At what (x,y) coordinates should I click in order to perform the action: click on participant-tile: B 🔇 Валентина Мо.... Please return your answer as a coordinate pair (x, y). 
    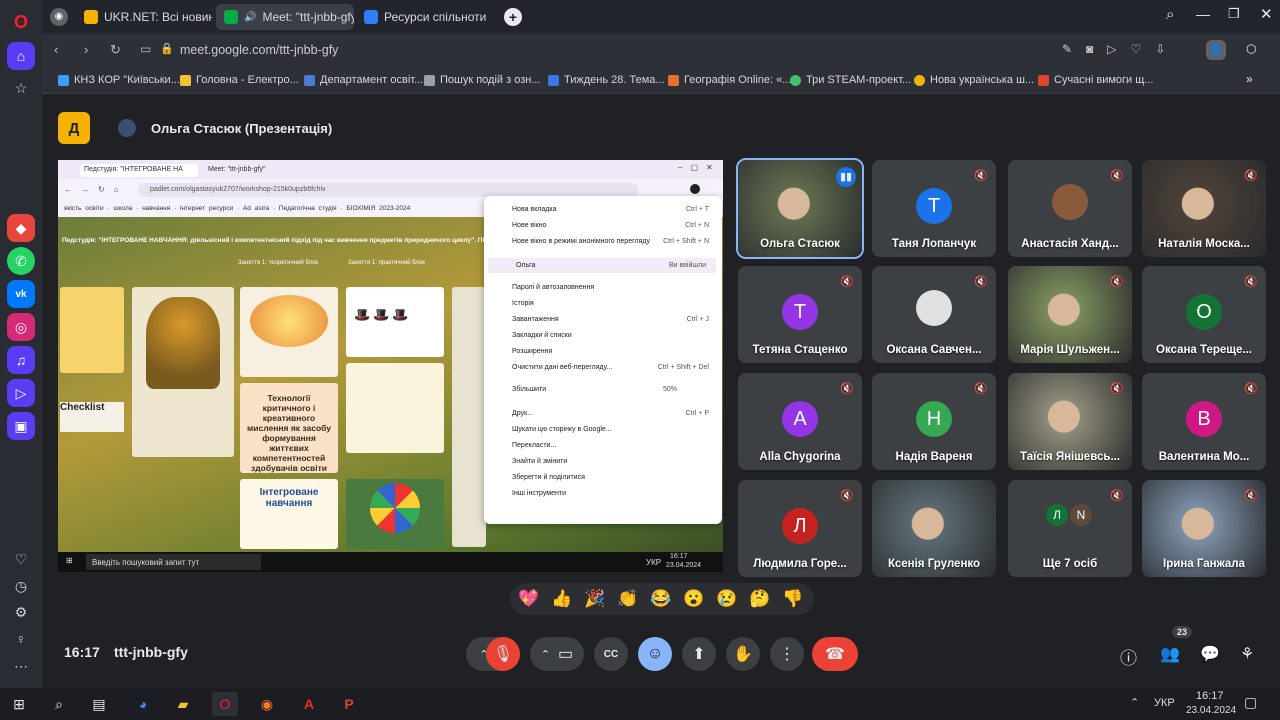
    Looking at the image, I should click on (1204, 421).